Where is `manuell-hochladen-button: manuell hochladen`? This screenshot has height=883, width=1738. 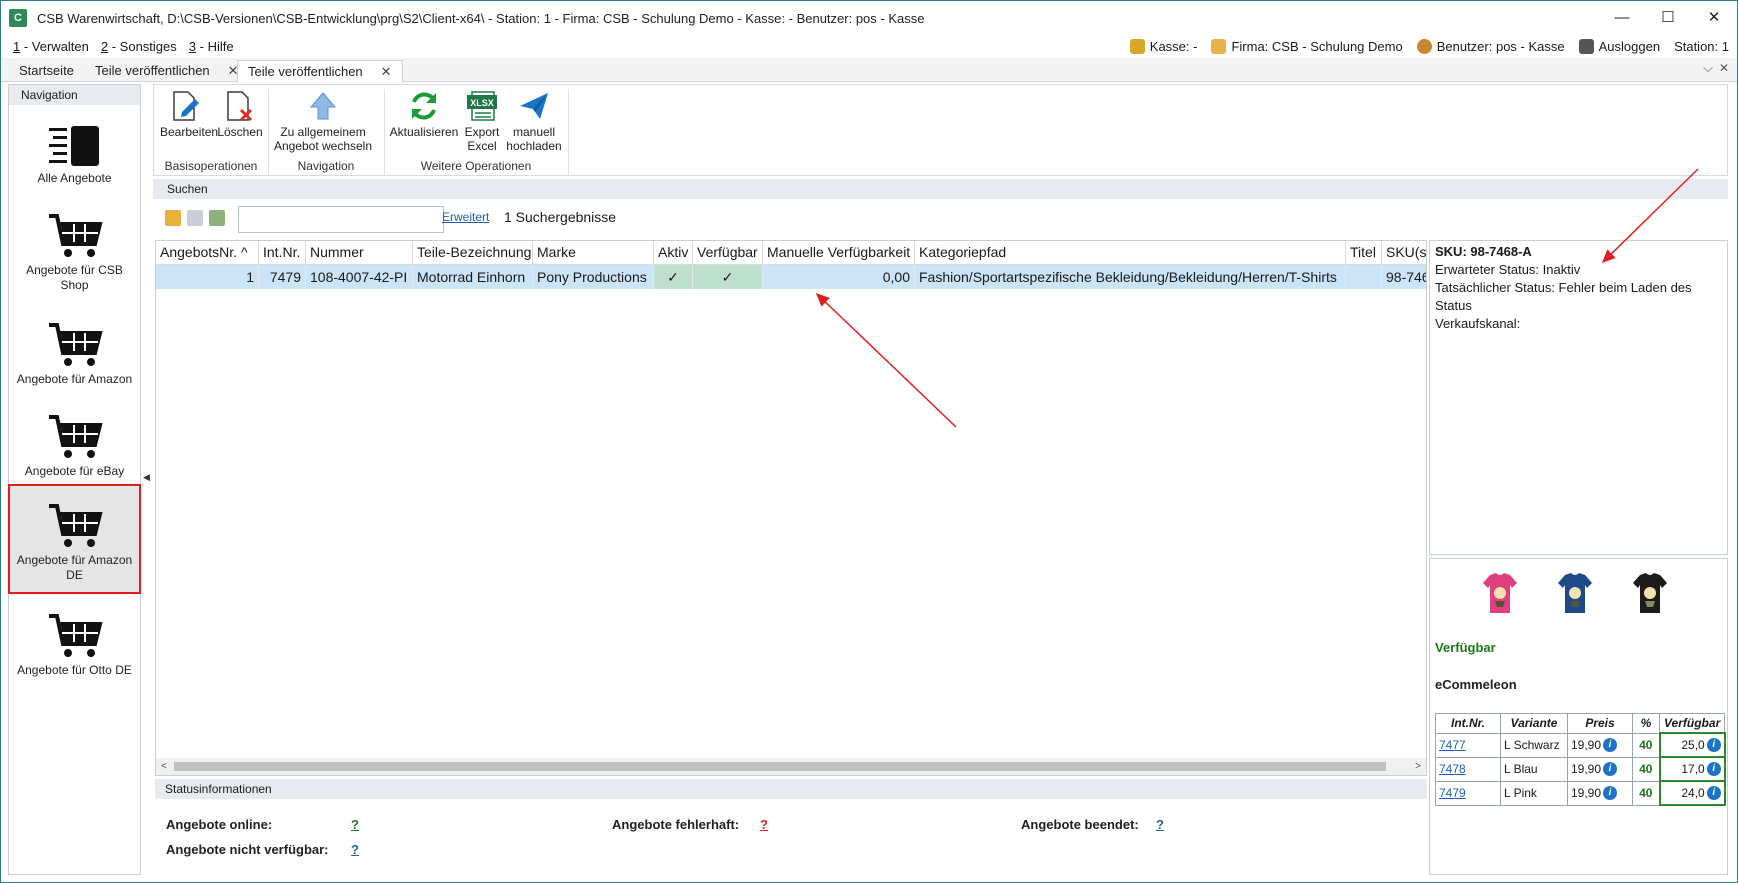
manuell-hochladen-button: manuell hochladen is located at coordinates (534, 121).